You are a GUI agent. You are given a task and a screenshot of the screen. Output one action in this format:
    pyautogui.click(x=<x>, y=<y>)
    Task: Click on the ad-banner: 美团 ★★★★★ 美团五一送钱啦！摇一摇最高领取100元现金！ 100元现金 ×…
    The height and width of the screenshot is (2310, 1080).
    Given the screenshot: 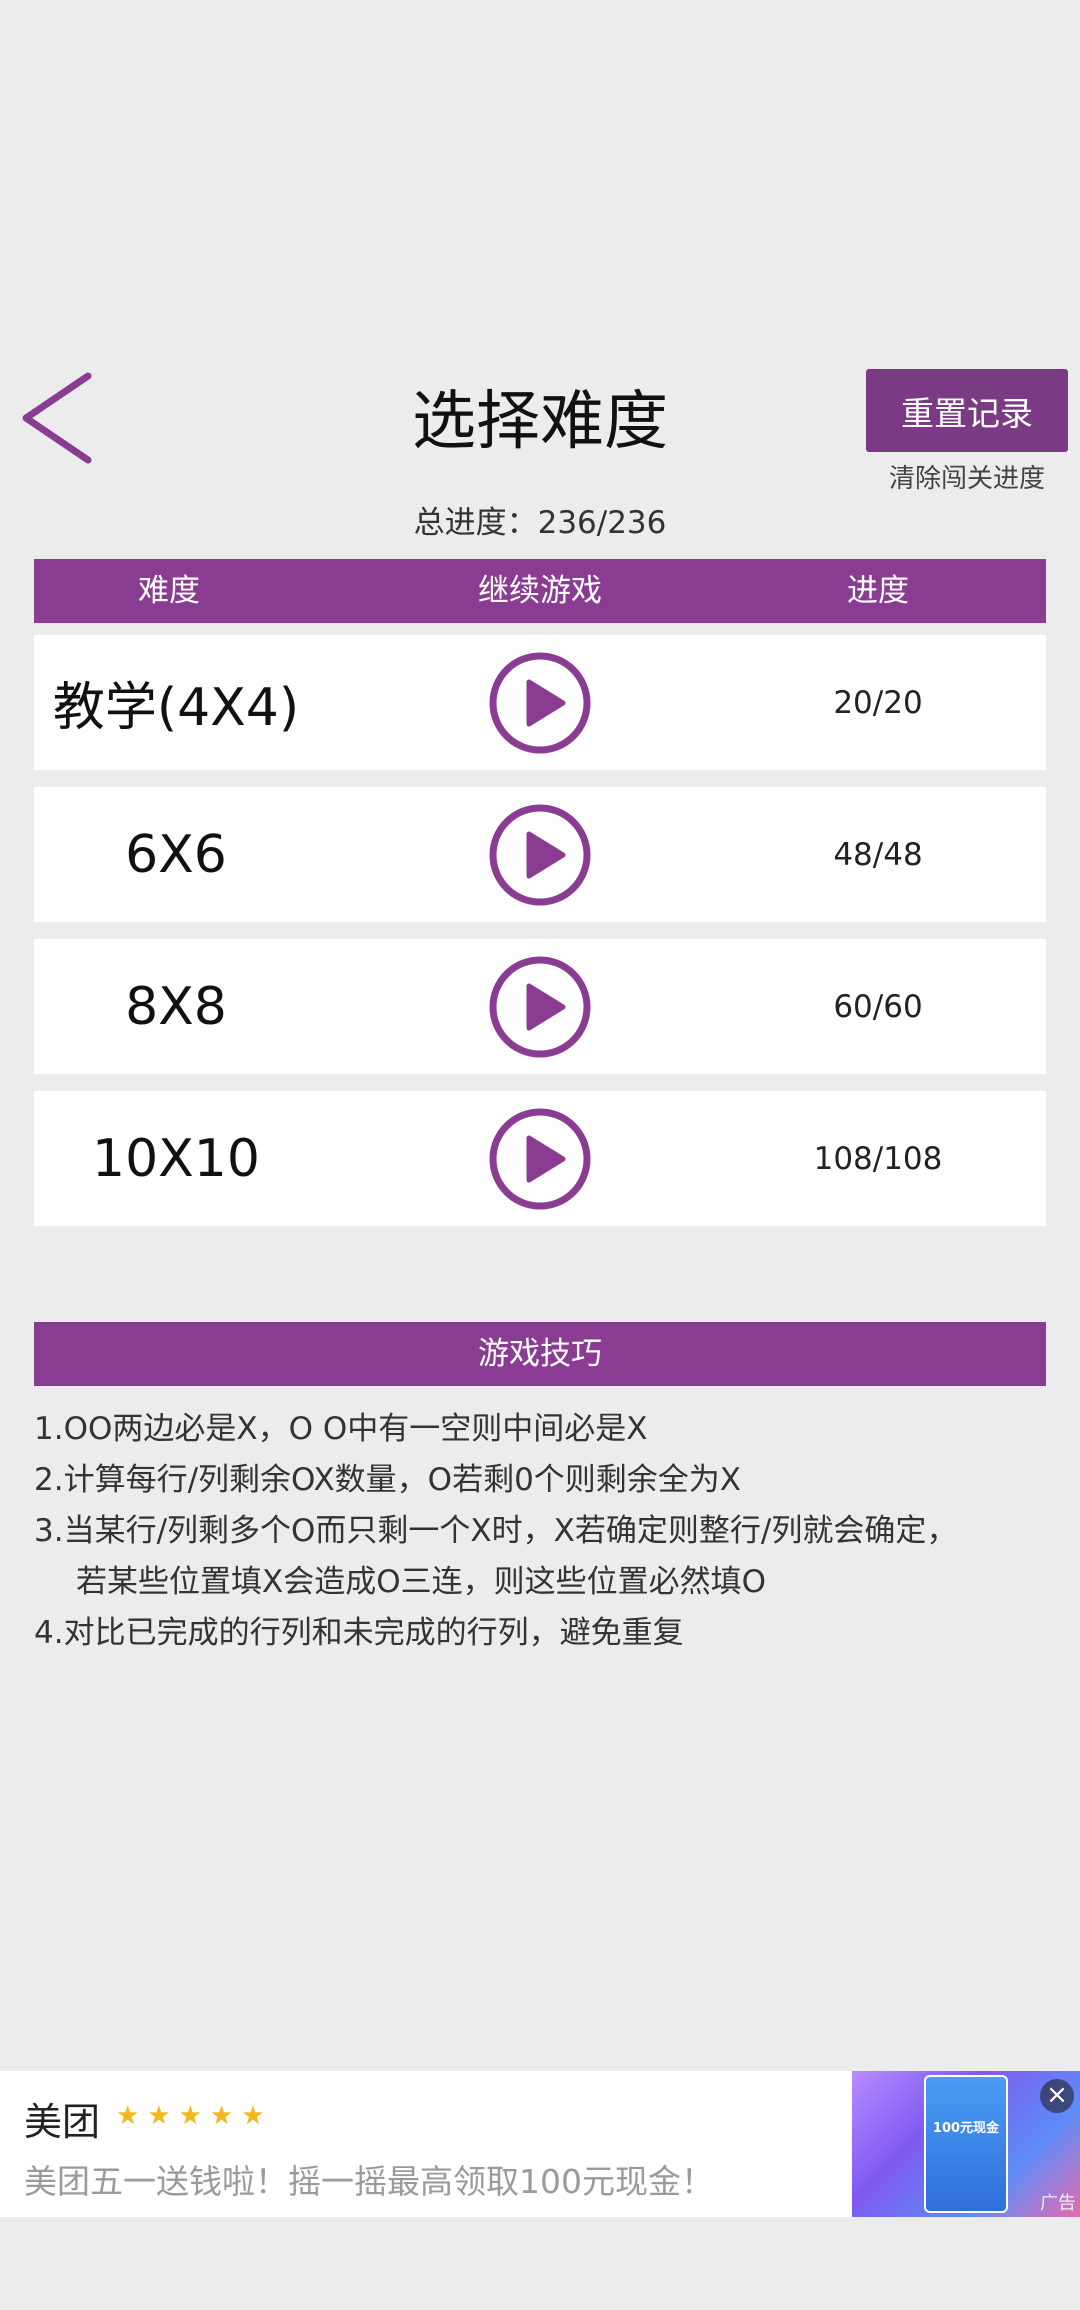 What is the action you would take?
    pyautogui.click(x=540, y=2144)
    